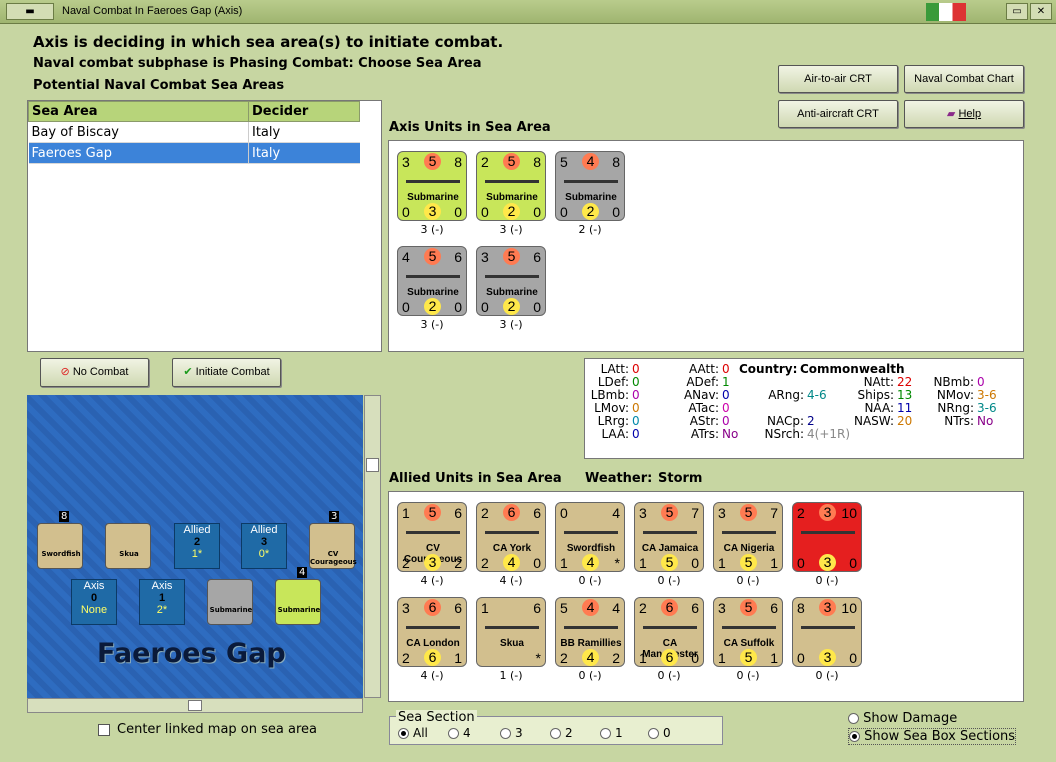 This screenshot has height=762, width=1056. I want to click on no-combat-button: ⊘ No Combat, so click(94, 372).